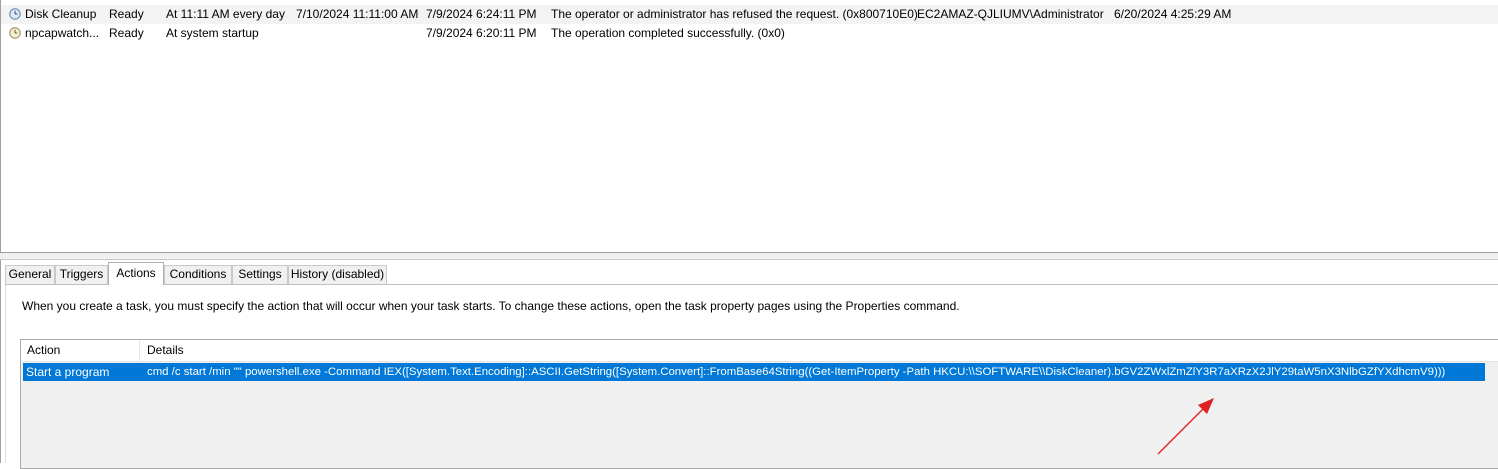 The image size is (1498, 469). What do you see at coordinates (61, 14) in the screenshot?
I see `task-name: Disk Cleanup` at bounding box center [61, 14].